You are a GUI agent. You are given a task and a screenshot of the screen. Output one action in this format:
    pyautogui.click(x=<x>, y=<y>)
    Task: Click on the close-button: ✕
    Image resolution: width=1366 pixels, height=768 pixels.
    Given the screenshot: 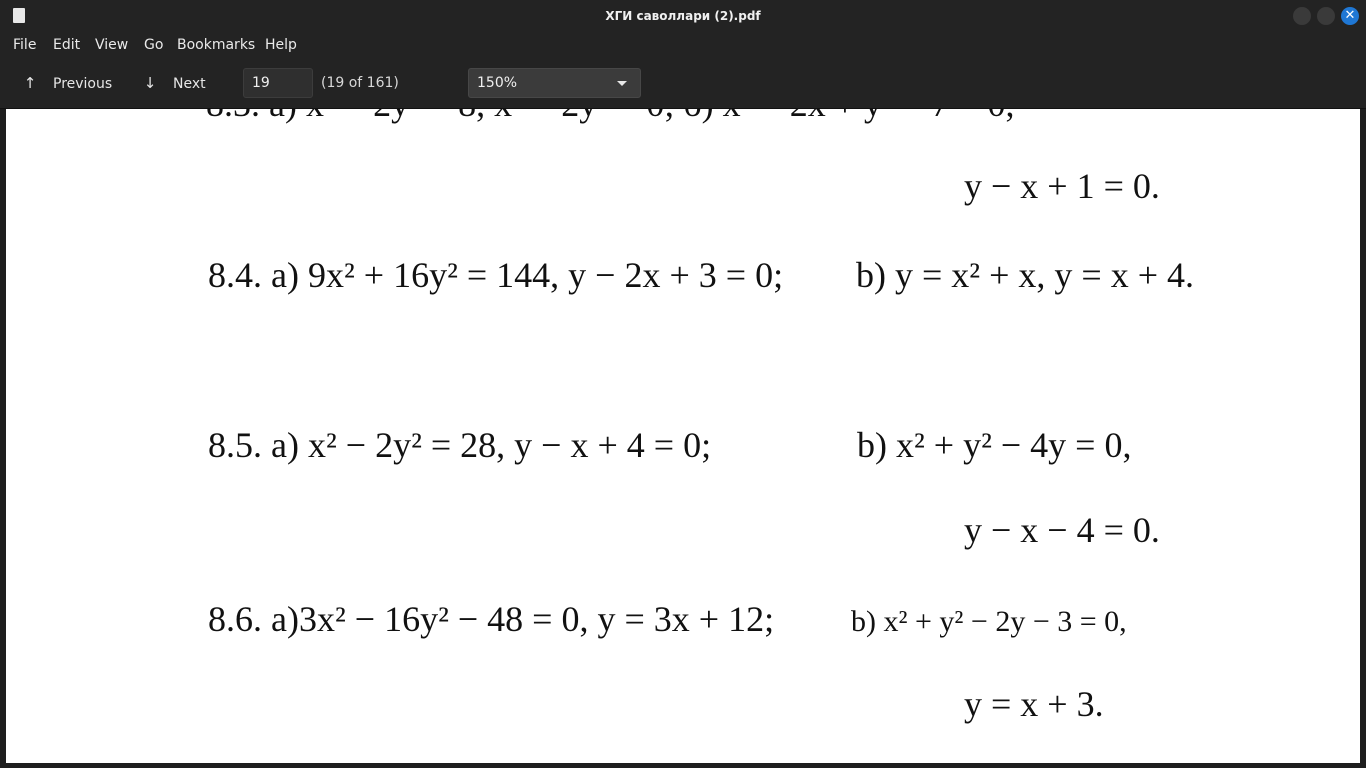 What is the action you would take?
    pyautogui.click(x=1350, y=16)
    